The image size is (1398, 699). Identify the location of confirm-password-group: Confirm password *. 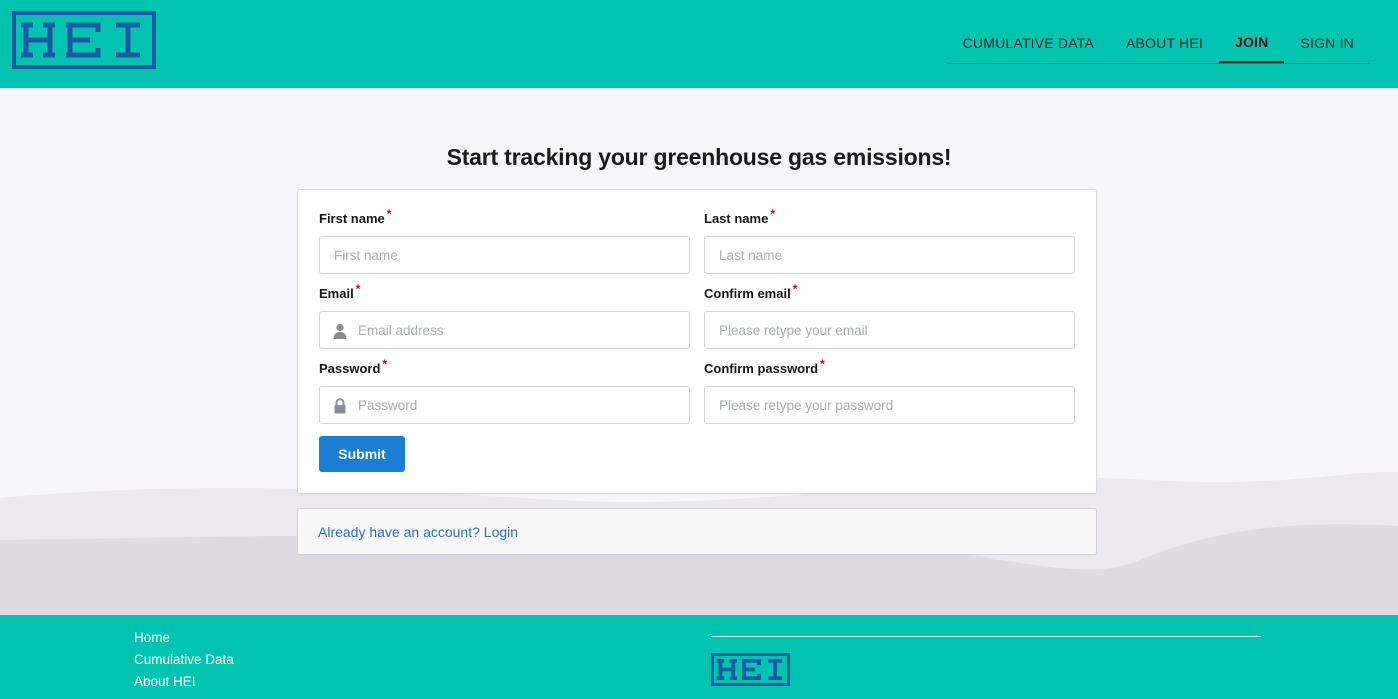
(889, 391).